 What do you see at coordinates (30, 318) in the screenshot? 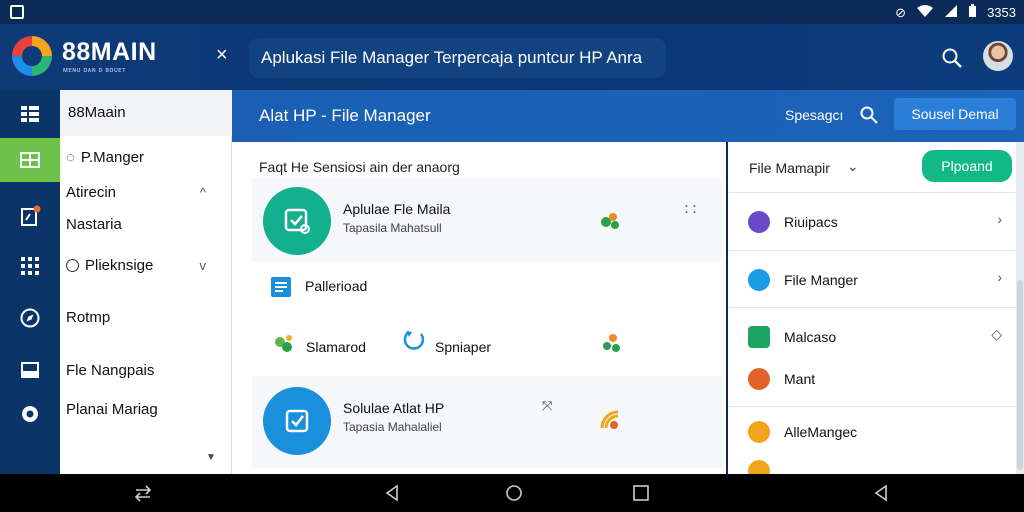
I see `compass-icon` at bounding box center [30, 318].